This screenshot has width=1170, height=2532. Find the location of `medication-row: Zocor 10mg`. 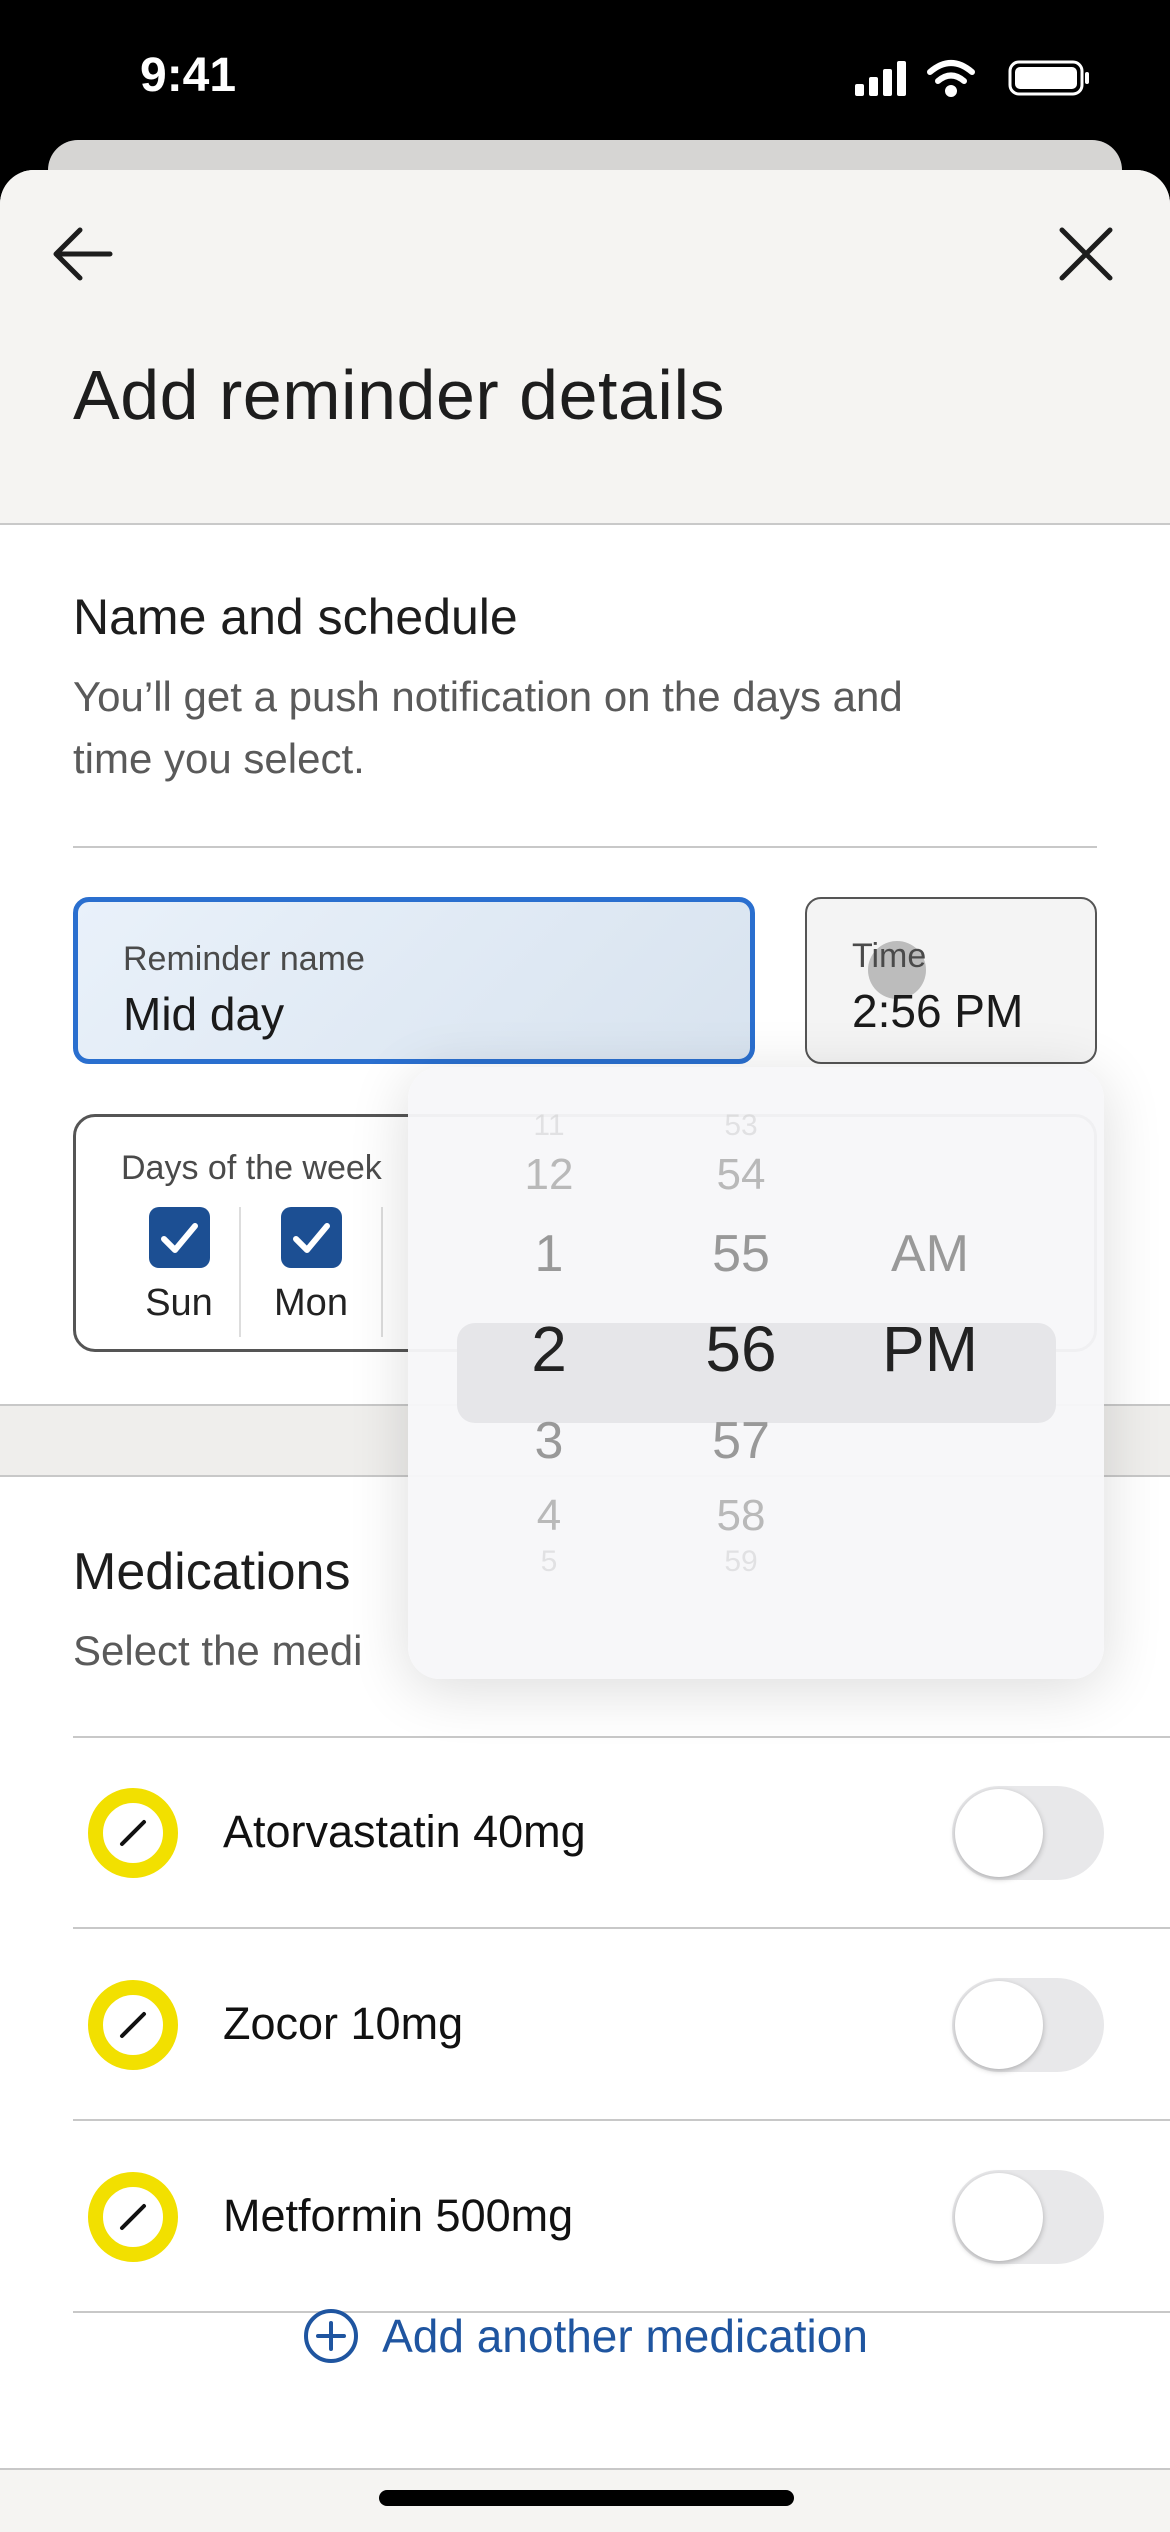

medication-row: Zocor 10mg is located at coordinates (621, 2025).